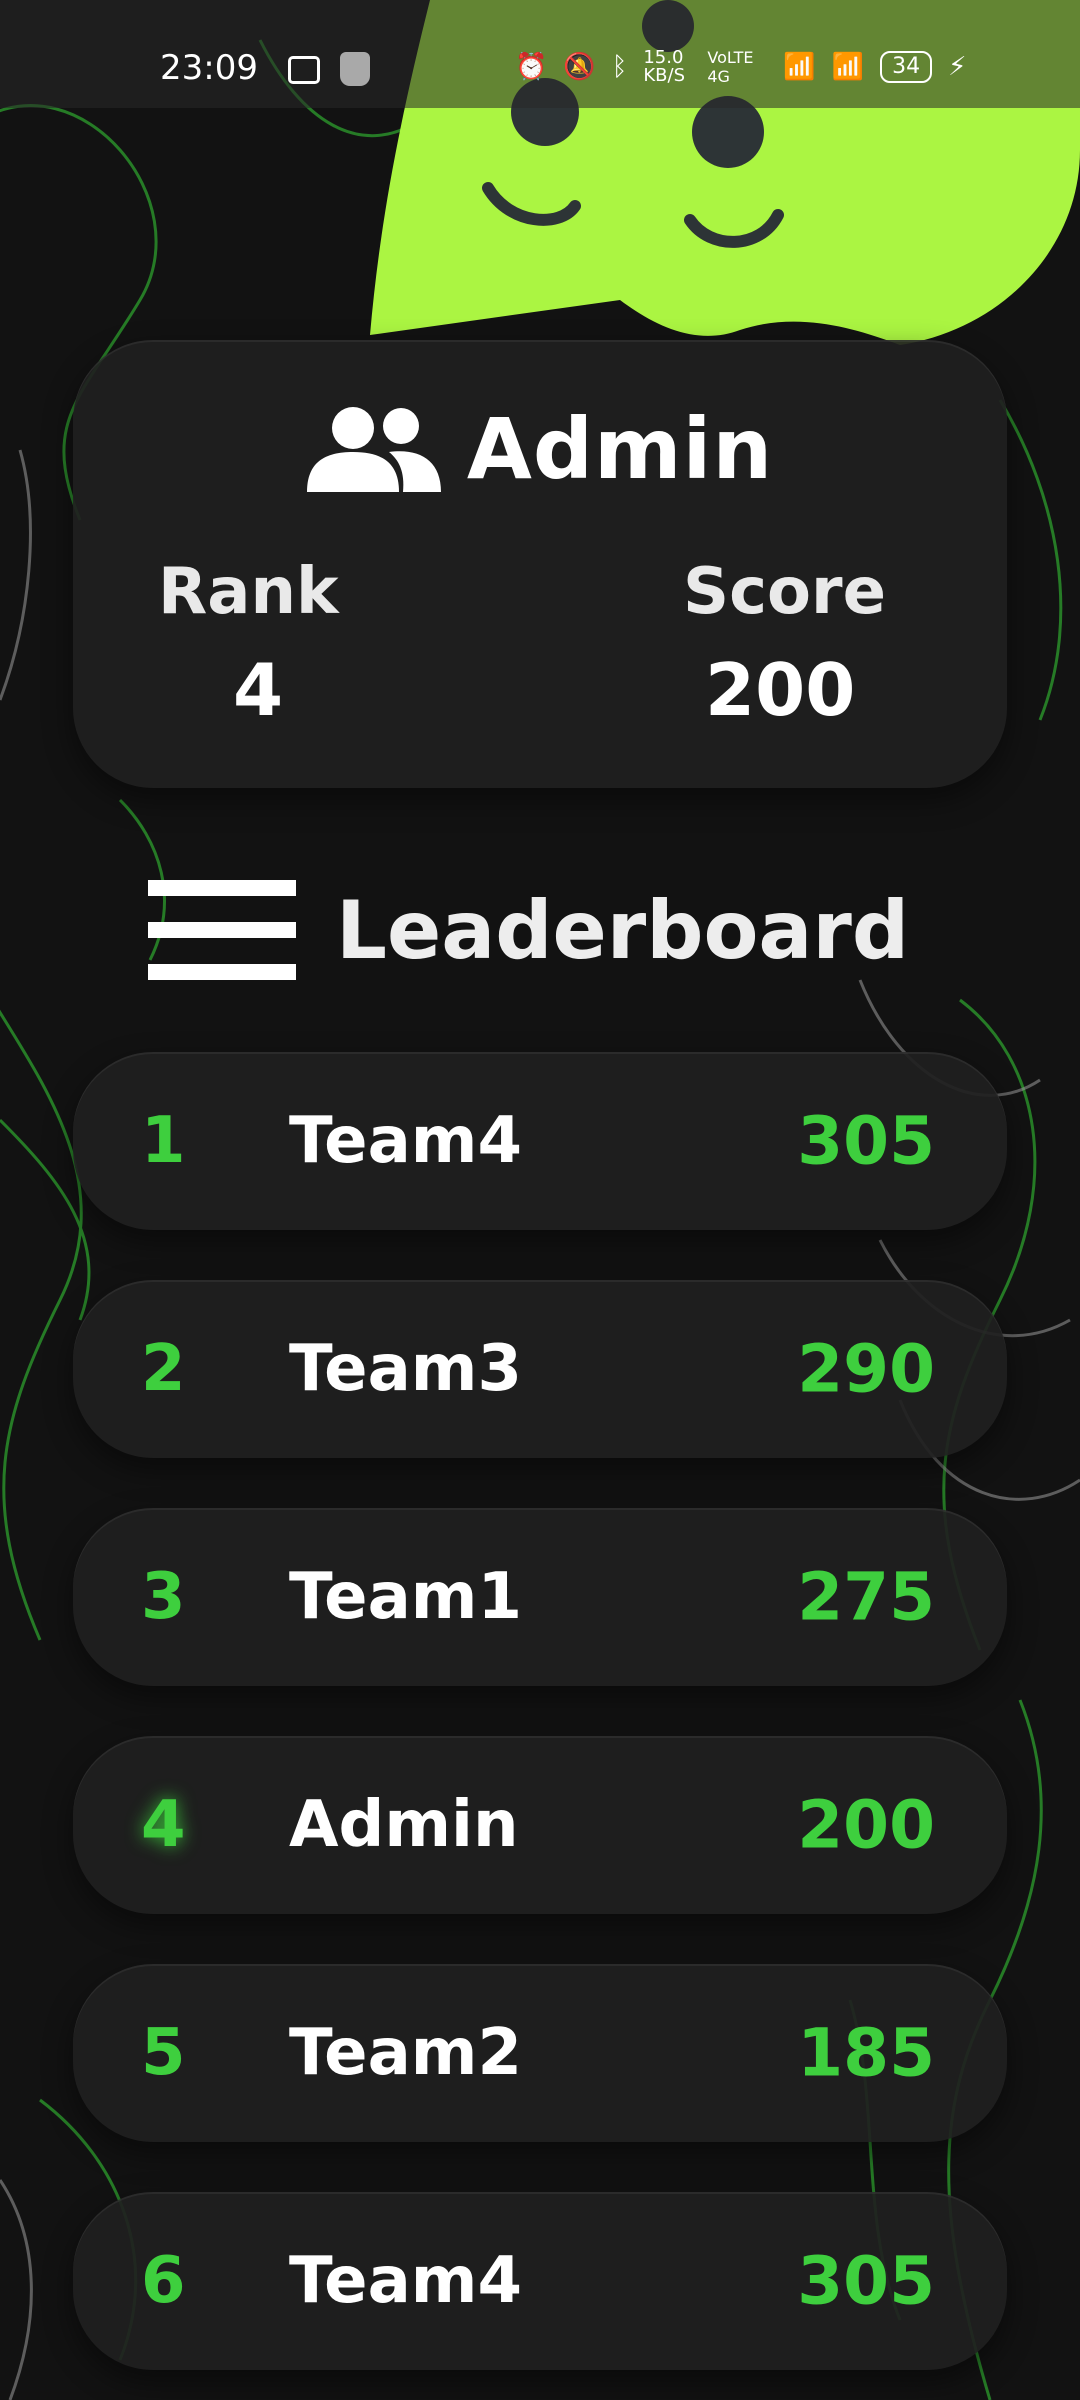  What do you see at coordinates (405, 2053) in the screenshot?
I see `row-team: Team2` at bounding box center [405, 2053].